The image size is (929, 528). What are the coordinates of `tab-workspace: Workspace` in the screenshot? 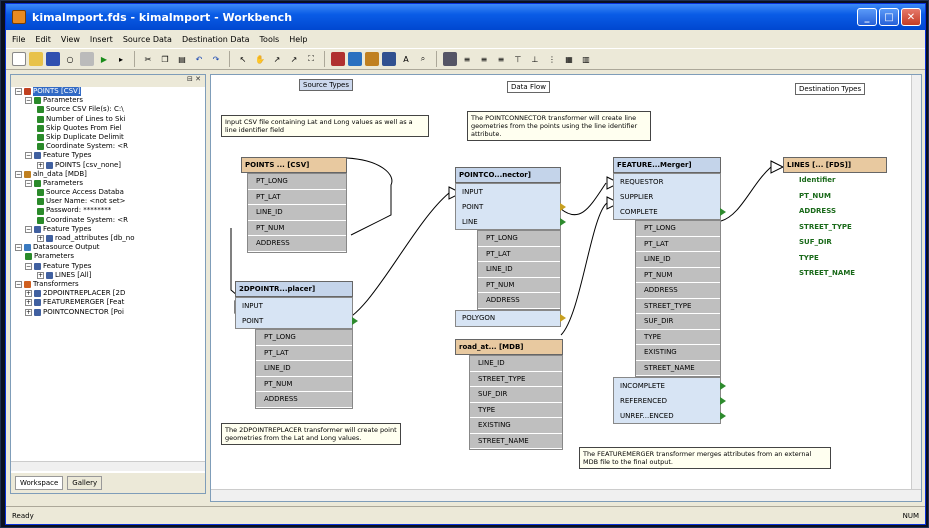 It's located at (39, 483).